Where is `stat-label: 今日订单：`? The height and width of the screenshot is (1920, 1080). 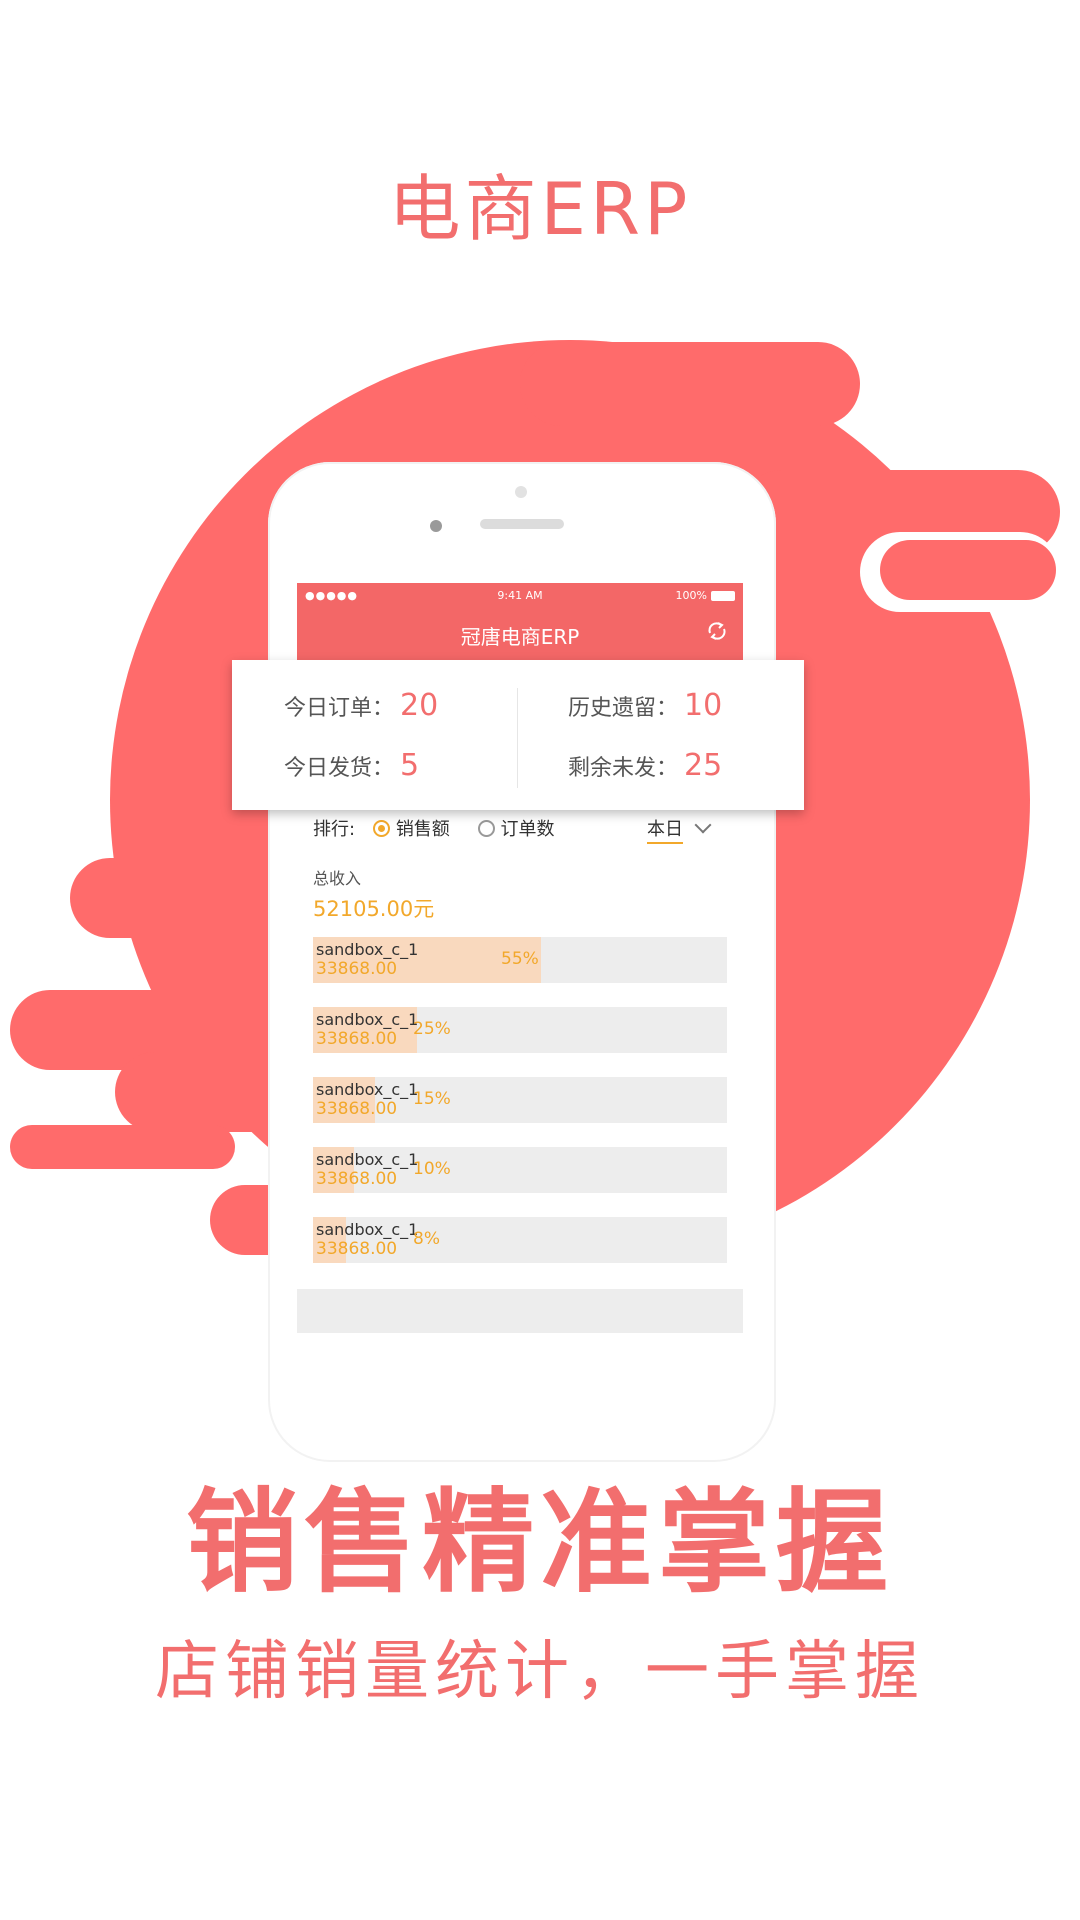
stat-label: 今日订单： is located at coordinates (339, 708).